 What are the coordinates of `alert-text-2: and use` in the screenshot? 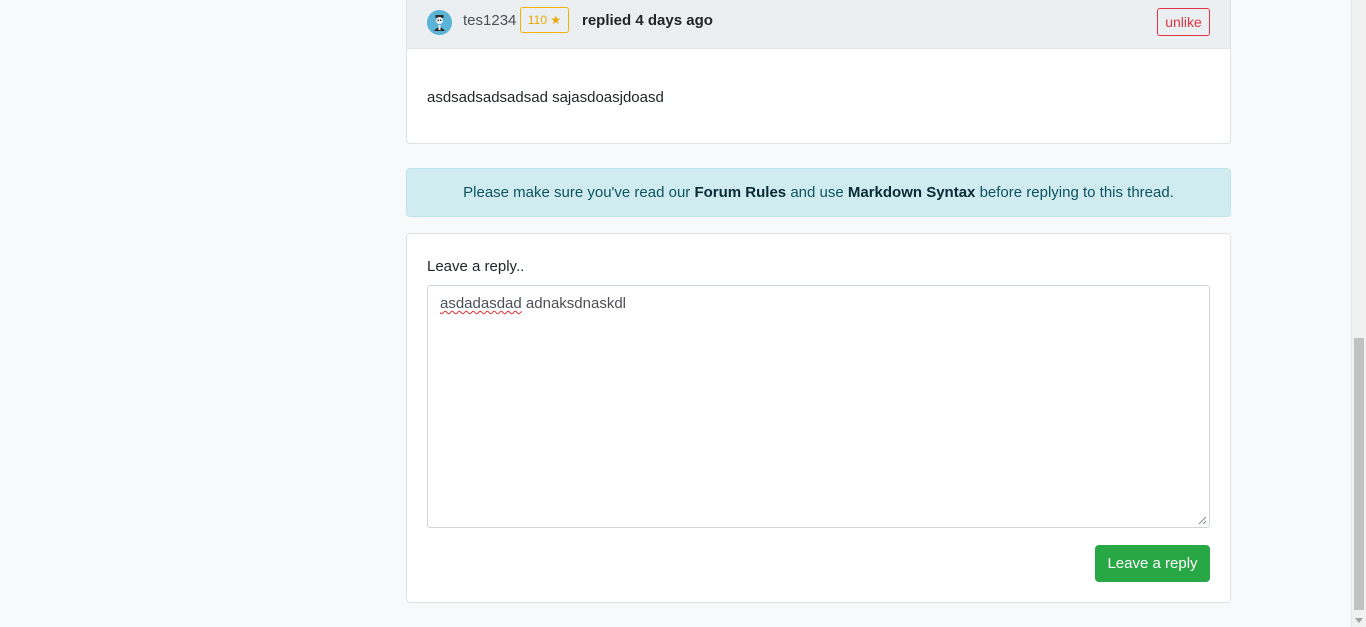 It's located at (817, 192).